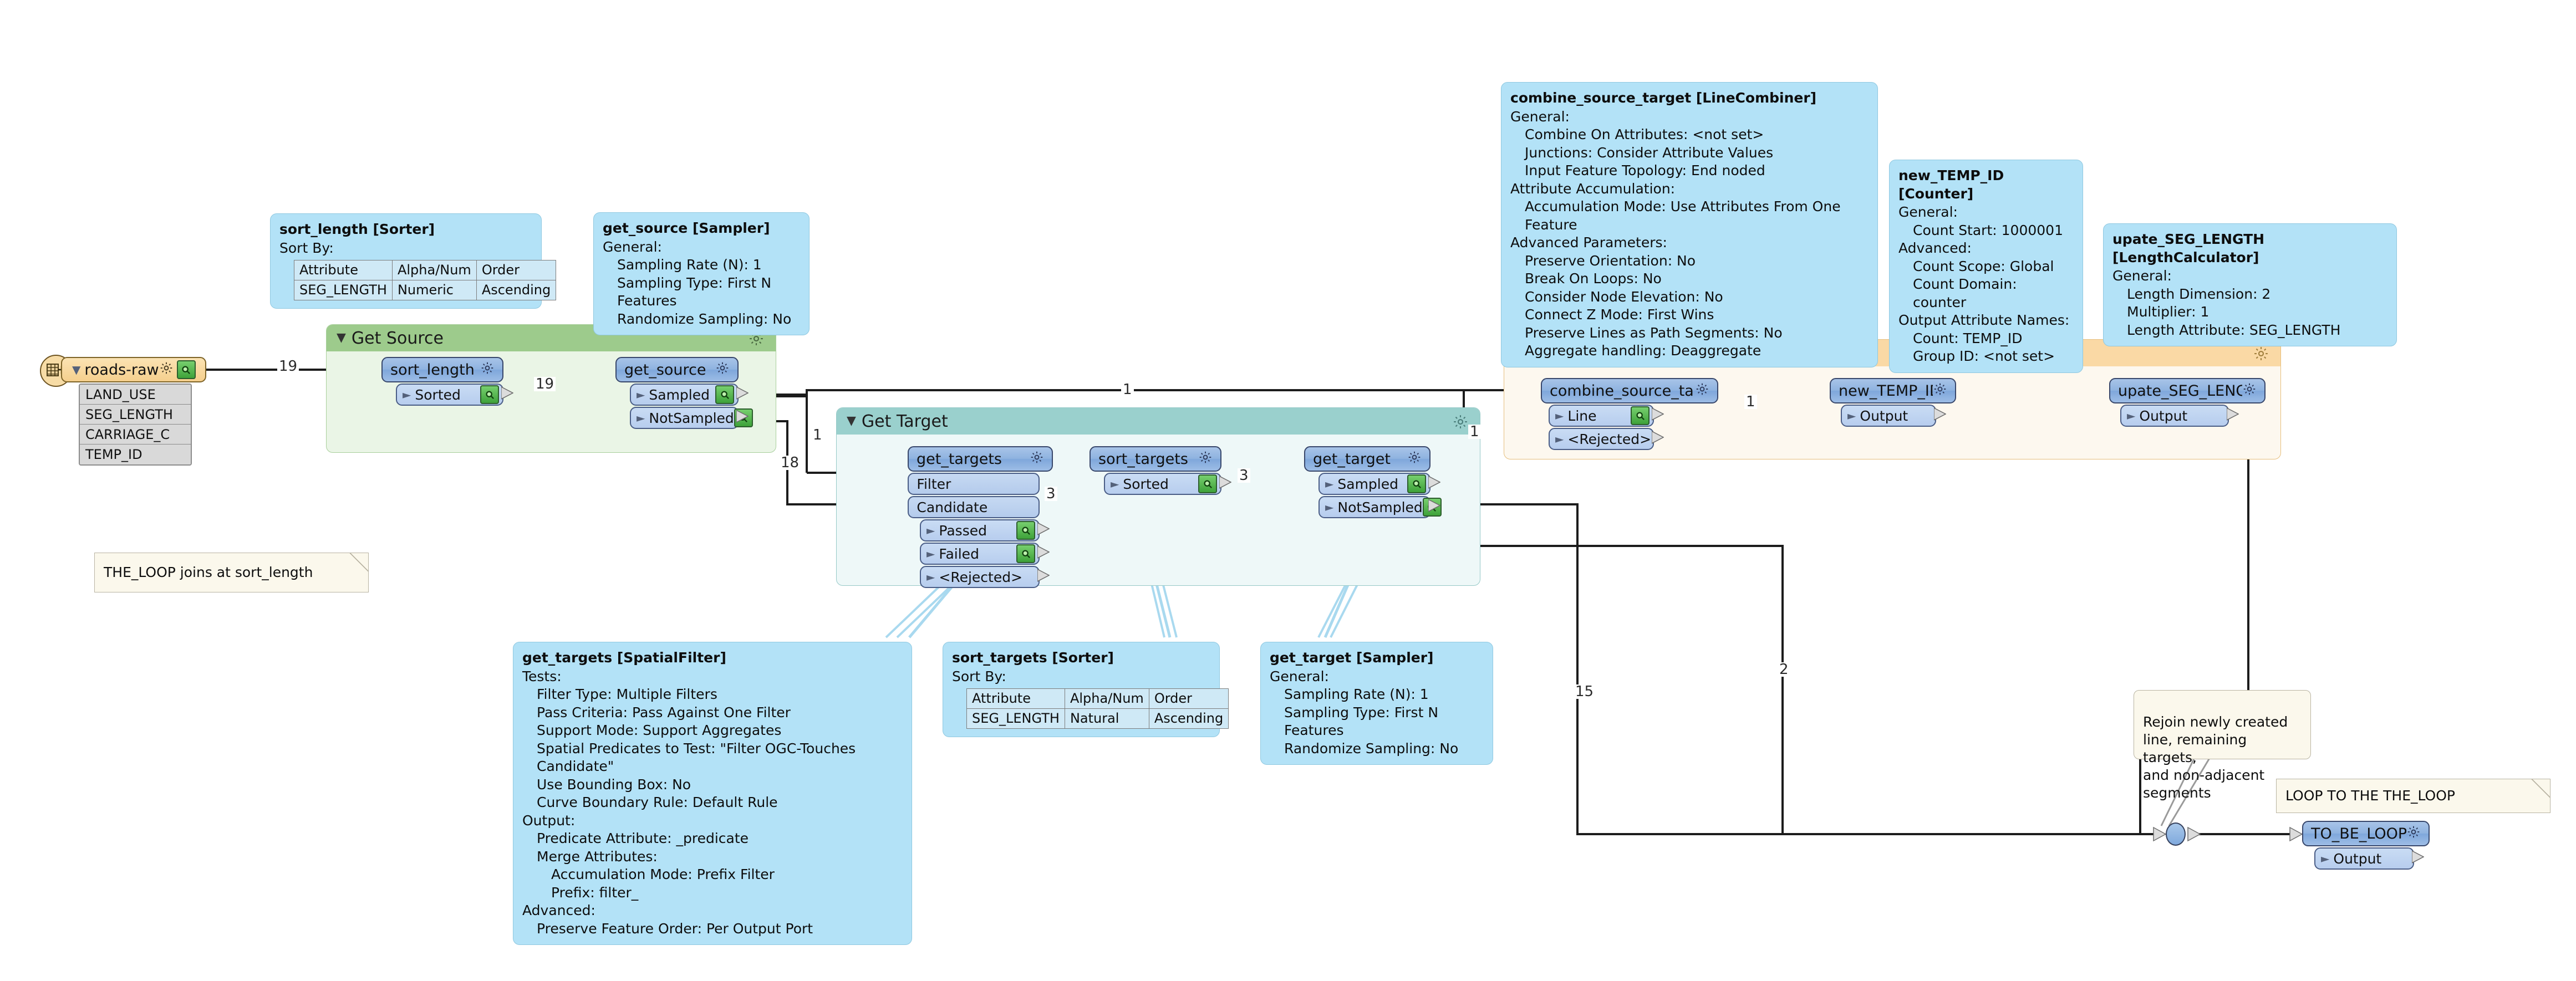 This screenshot has width=2576, height=981. What do you see at coordinates (1367, 459) in the screenshot?
I see `node-header: get_target` at bounding box center [1367, 459].